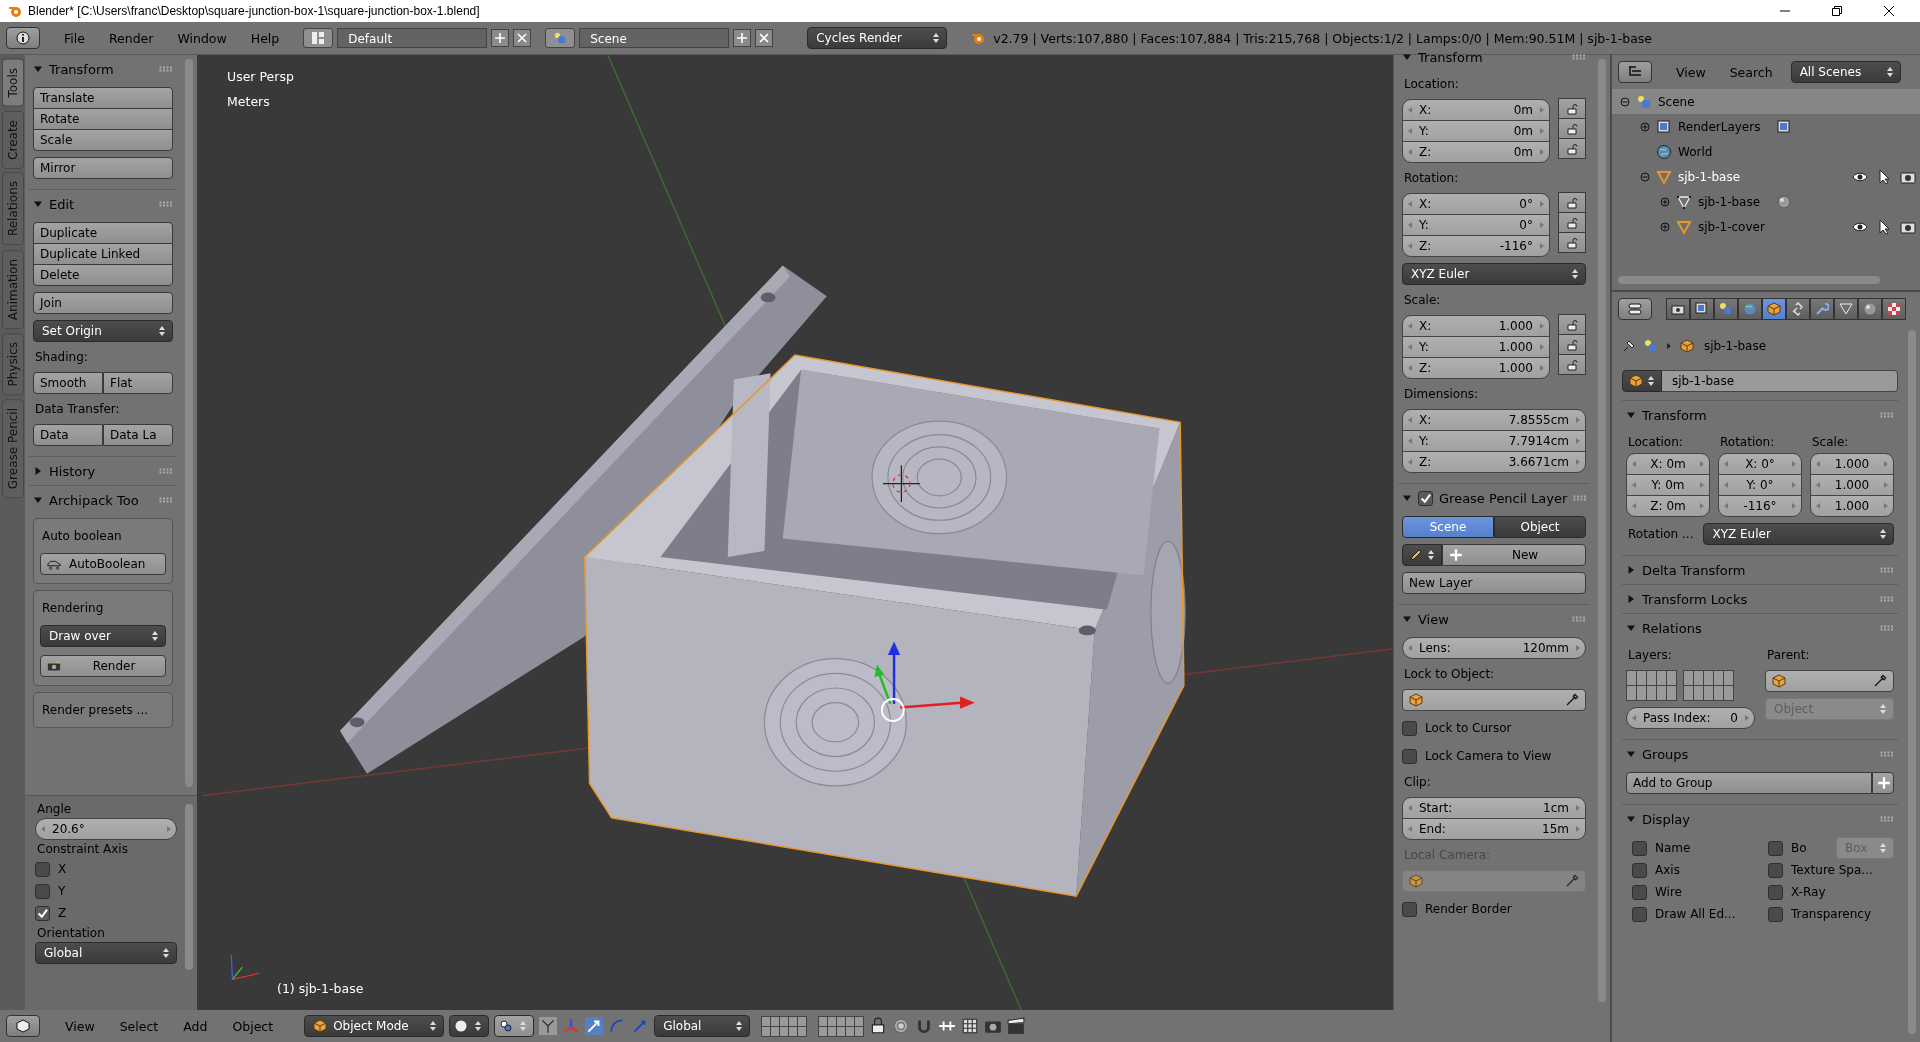 The height and width of the screenshot is (1042, 1920). Describe the element at coordinates (1494, 808) in the screenshot. I see `number-field: Start: 1cm` at that location.